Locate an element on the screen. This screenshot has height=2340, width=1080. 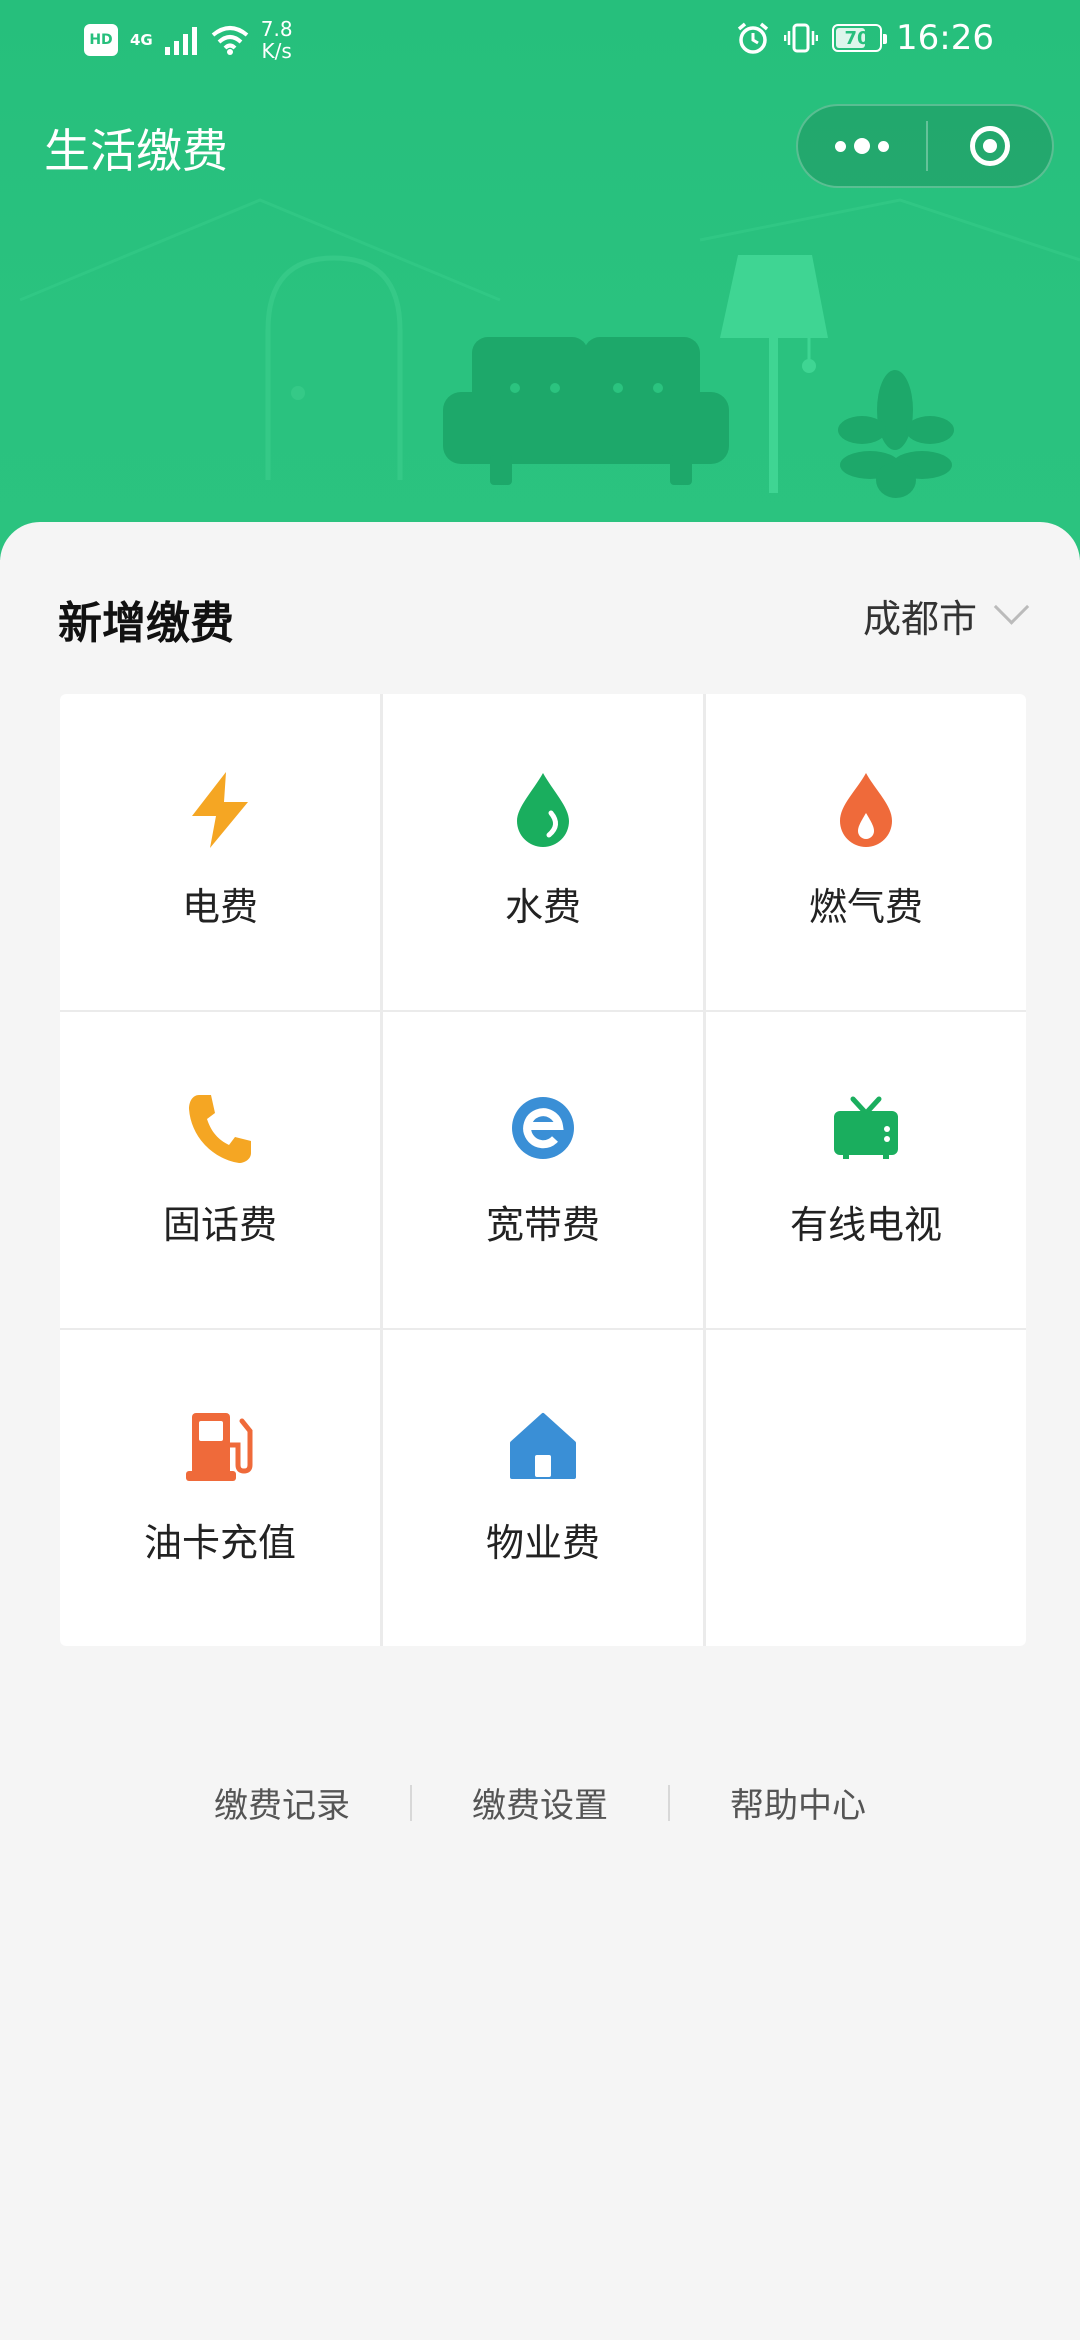
phone-icon is located at coordinates (220, 1128).